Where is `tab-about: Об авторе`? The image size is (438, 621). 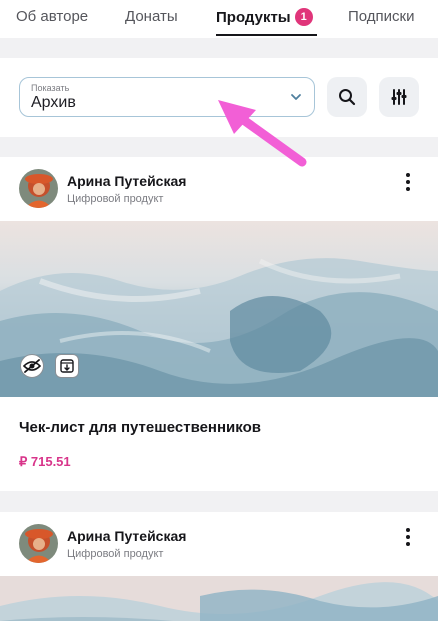 tab-about: Об авторе is located at coordinates (52, 16).